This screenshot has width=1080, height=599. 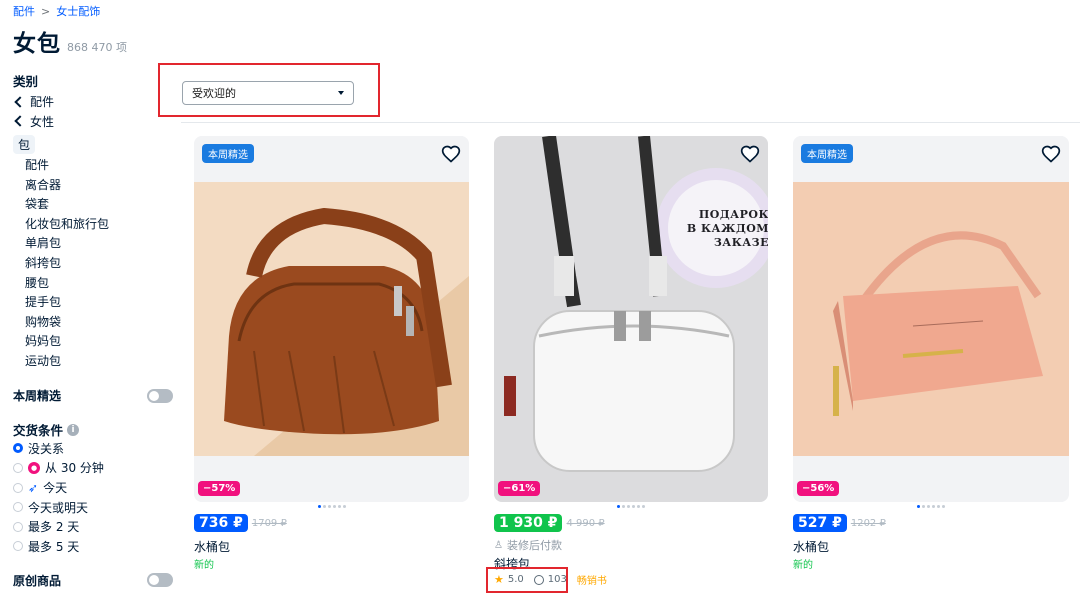 I want to click on current-price: 736 ₽, so click(x=221, y=523).